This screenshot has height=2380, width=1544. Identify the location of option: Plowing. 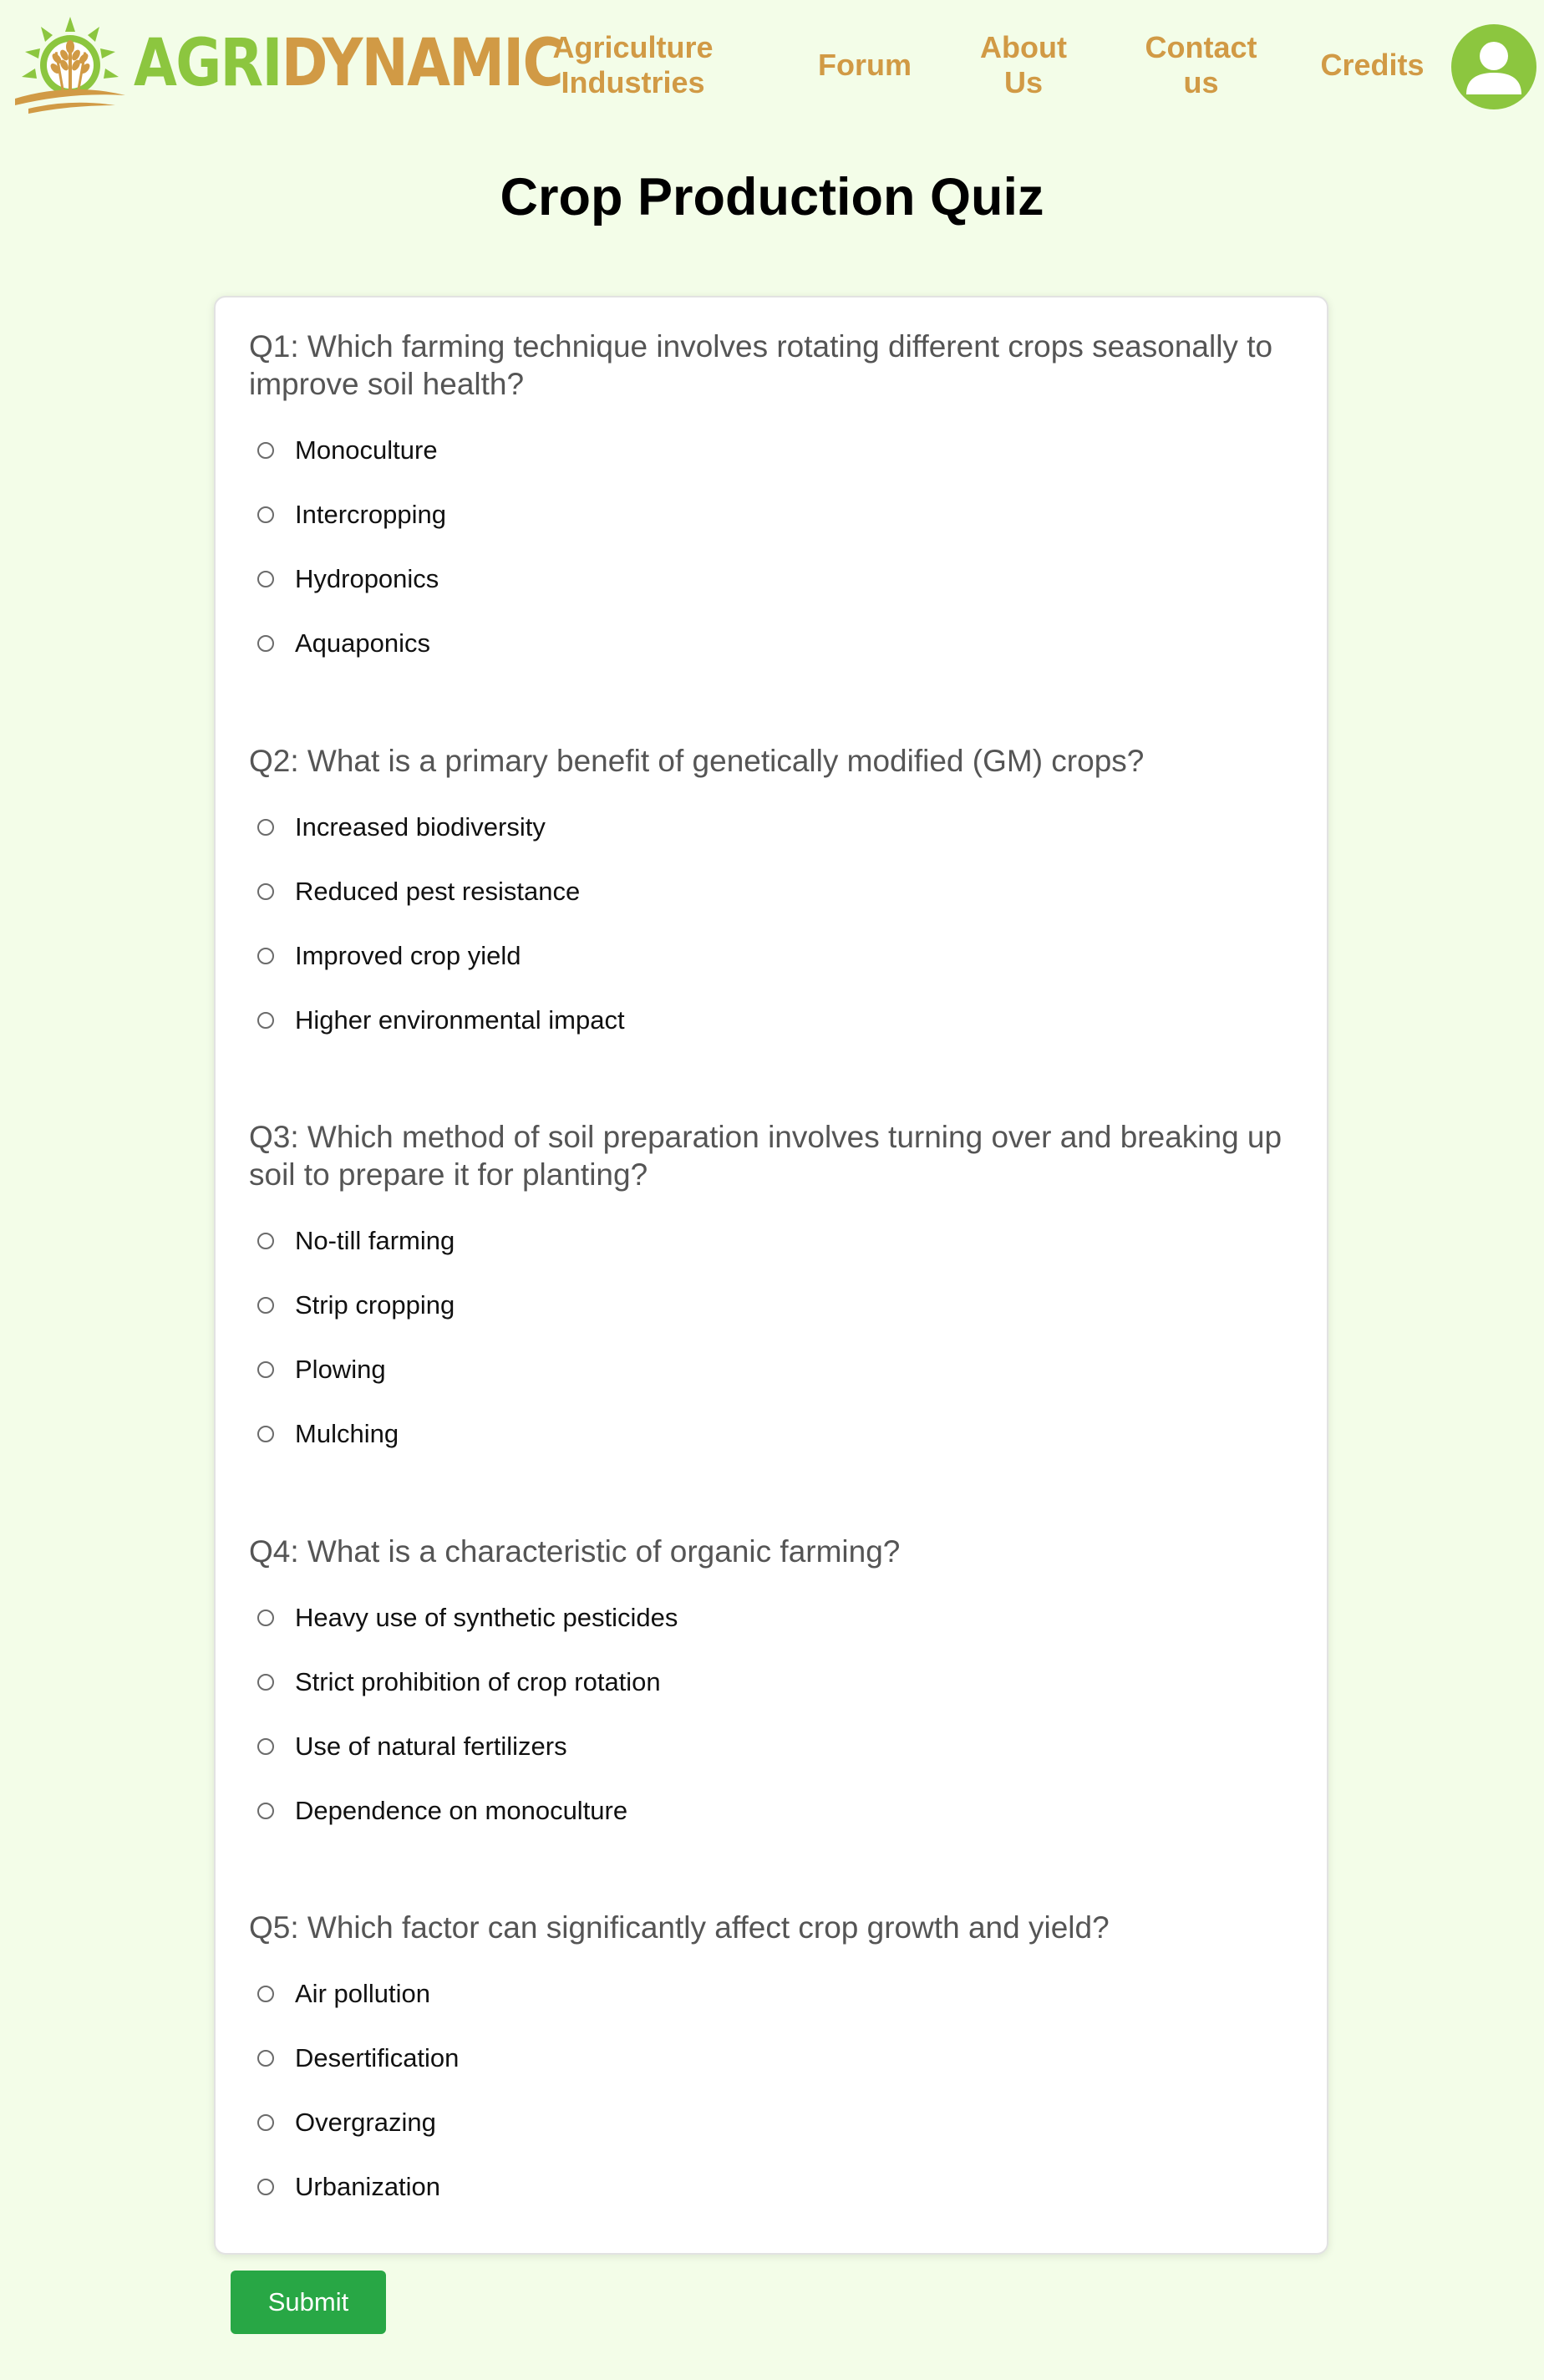
(779, 1369).